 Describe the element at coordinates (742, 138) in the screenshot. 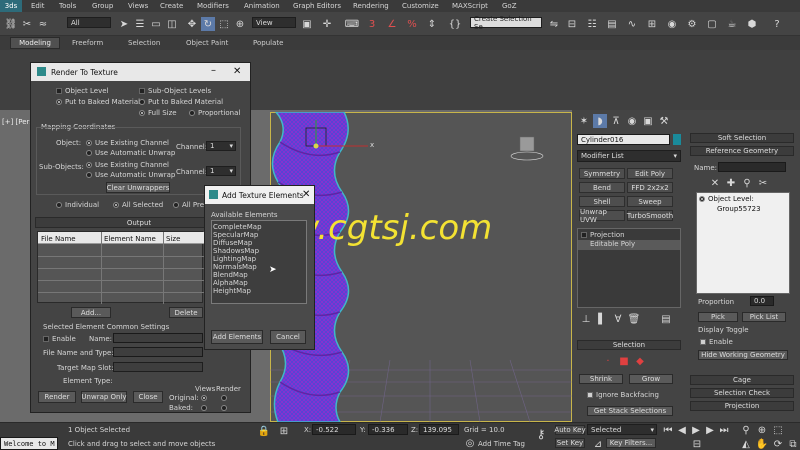

I see `soft-selection-rollout: Soft Selection` at that location.